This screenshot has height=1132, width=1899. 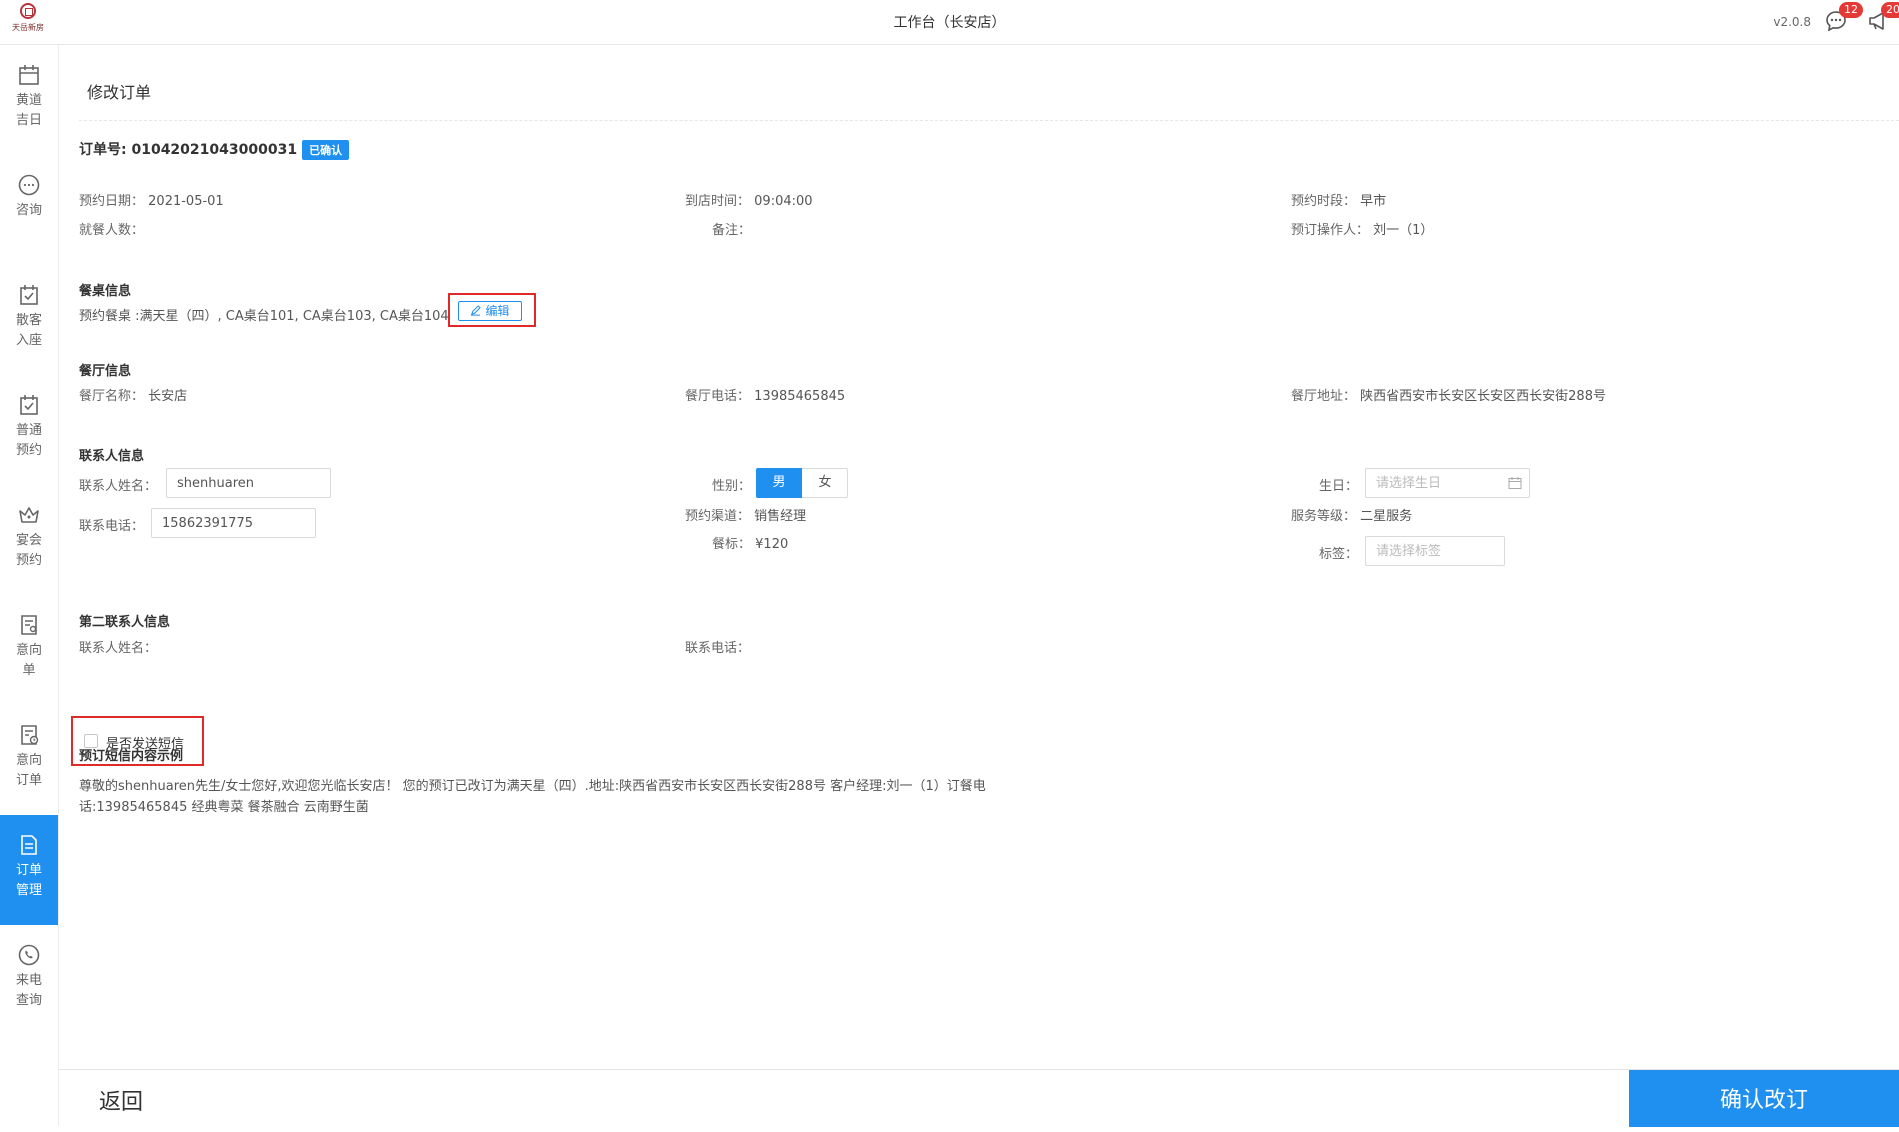 I want to click on birthday-input, so click(x=1447, y=483).